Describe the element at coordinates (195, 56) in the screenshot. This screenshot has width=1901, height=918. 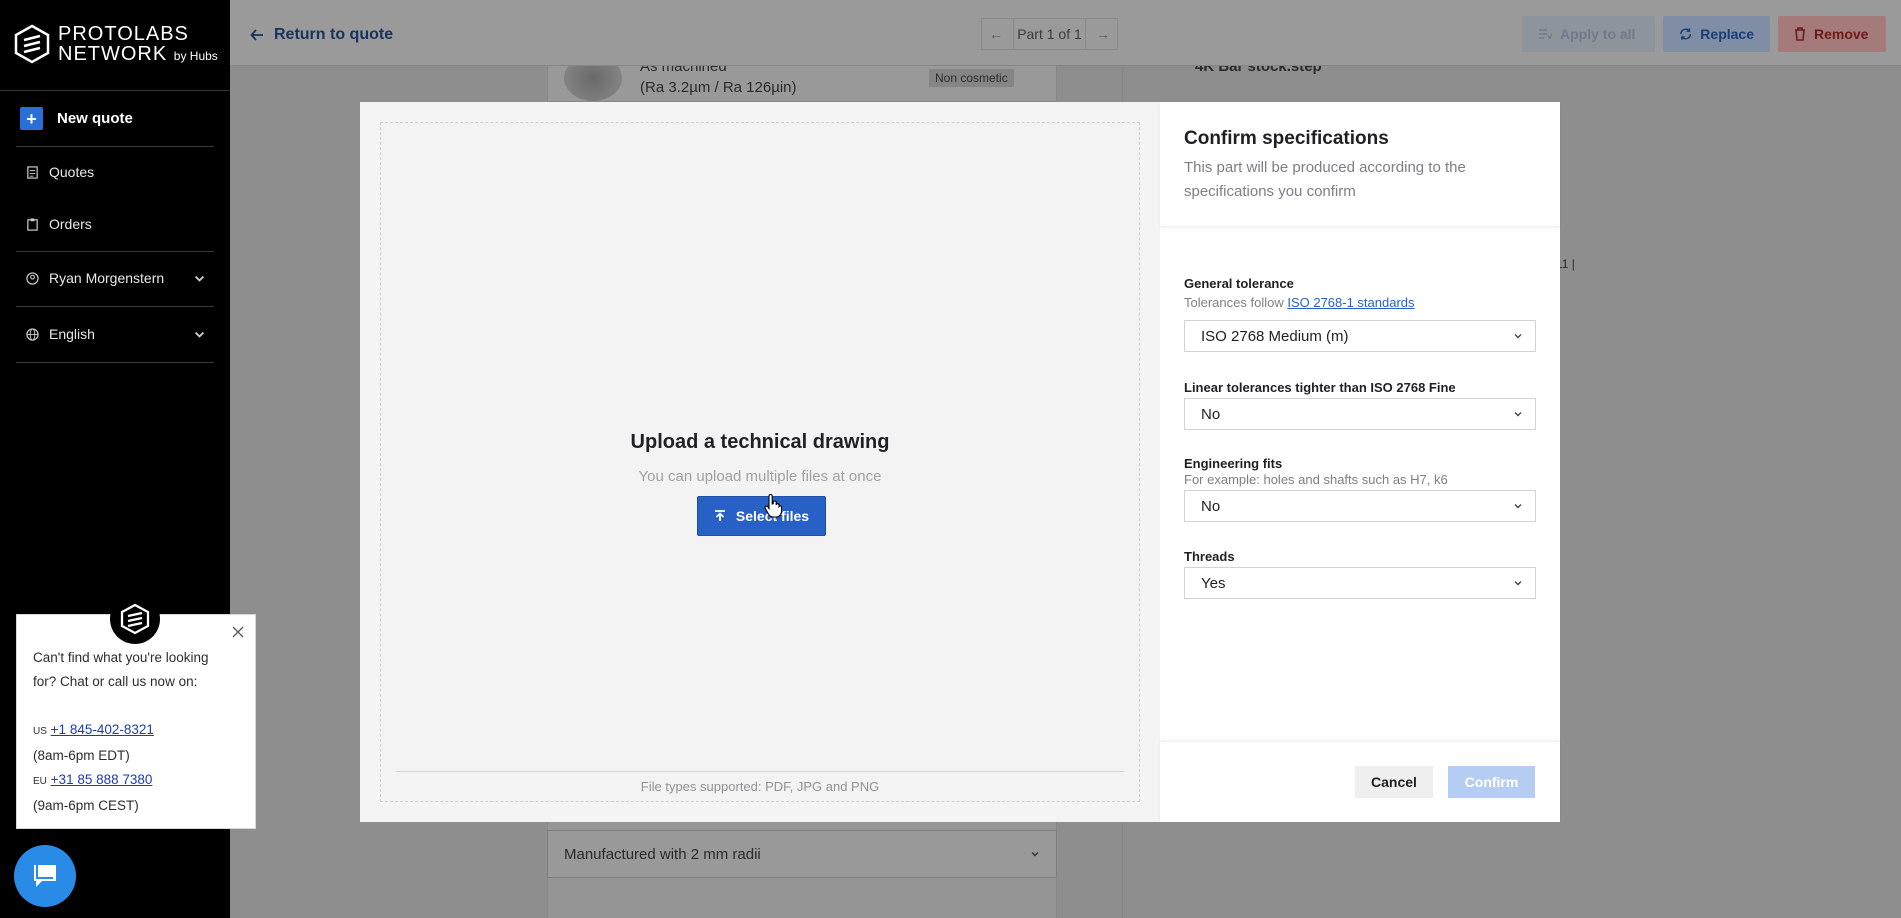
I see `logo-by: by Hubs` at that location.